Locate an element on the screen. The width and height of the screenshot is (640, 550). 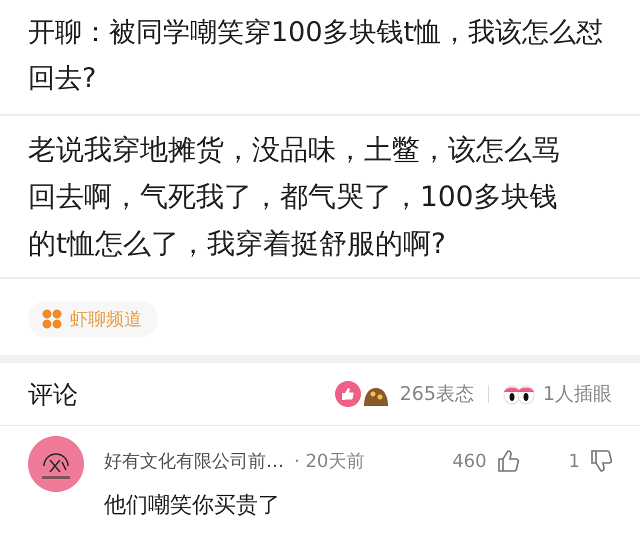
comment-text: 他们嘲笑你买贵了 is located at coordinates (192, 506).